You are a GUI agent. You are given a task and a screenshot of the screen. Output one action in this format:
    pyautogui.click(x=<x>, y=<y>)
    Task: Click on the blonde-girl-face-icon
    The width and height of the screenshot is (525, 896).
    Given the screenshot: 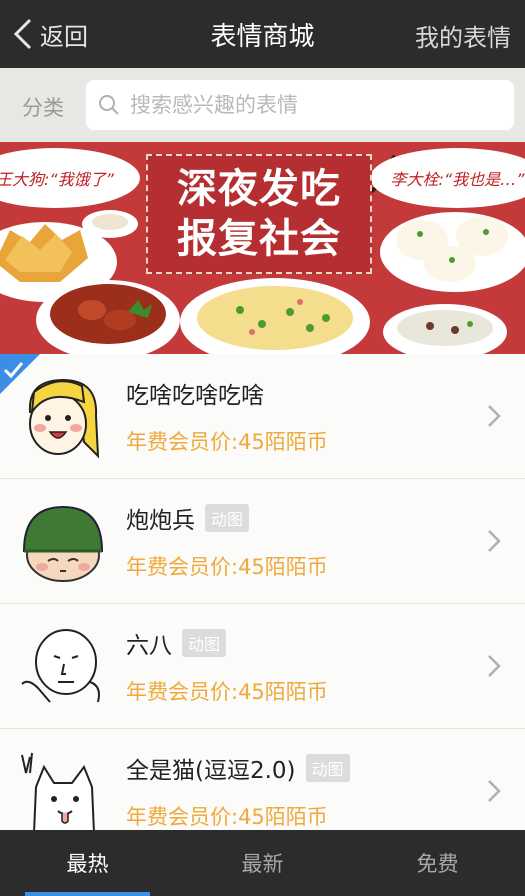 What is the action you would take?
    pyautogui.click(x=64, y=418)
    